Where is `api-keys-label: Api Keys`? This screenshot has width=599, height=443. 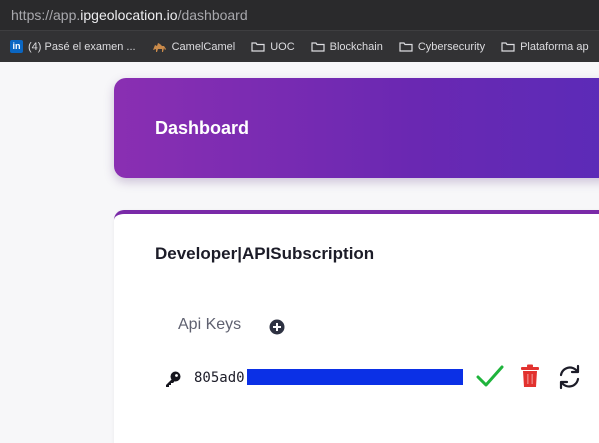 api-keys-label: Api Keys is located at coordinates (210, 324).